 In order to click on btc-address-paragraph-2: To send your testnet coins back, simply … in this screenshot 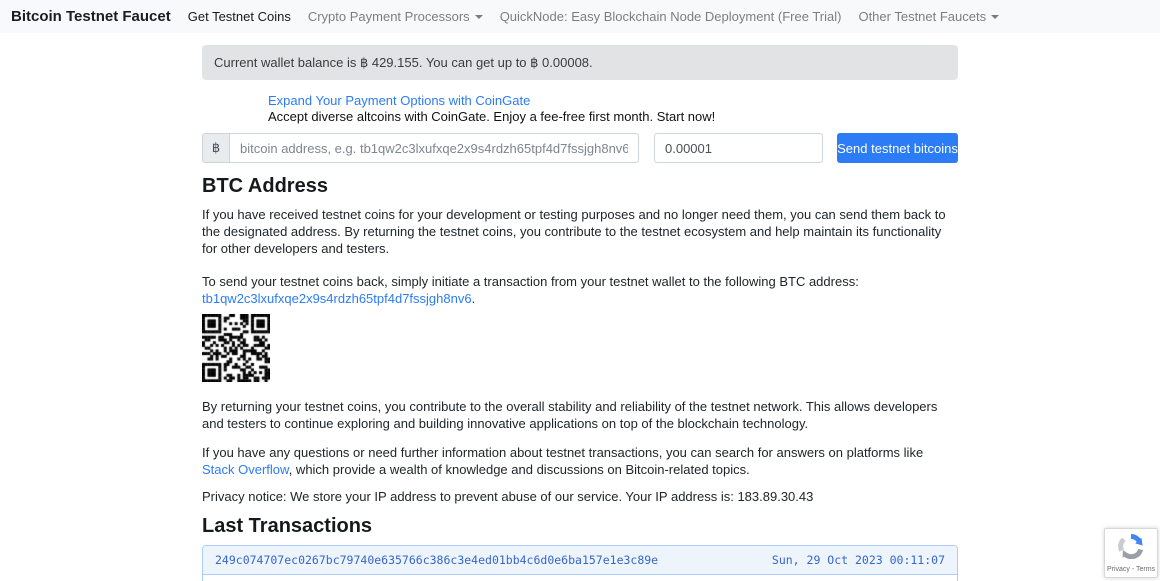, I will do `click(580, 290)`.